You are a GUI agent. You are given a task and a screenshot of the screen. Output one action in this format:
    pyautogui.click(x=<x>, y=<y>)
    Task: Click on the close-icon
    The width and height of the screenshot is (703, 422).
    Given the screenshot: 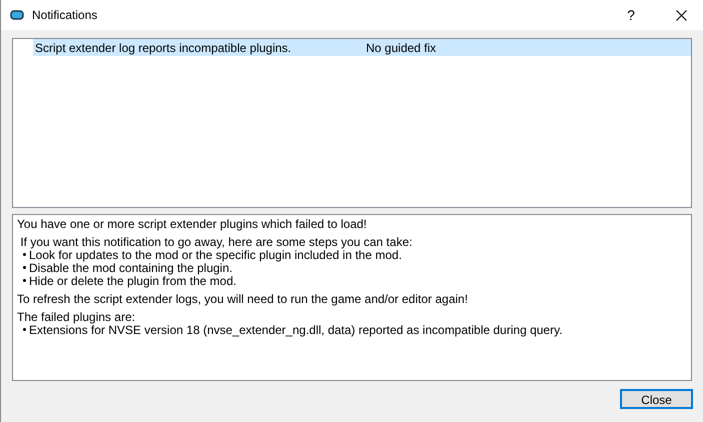 What is the action you would take?
    pyautogui.click(x=681, y=15)
    